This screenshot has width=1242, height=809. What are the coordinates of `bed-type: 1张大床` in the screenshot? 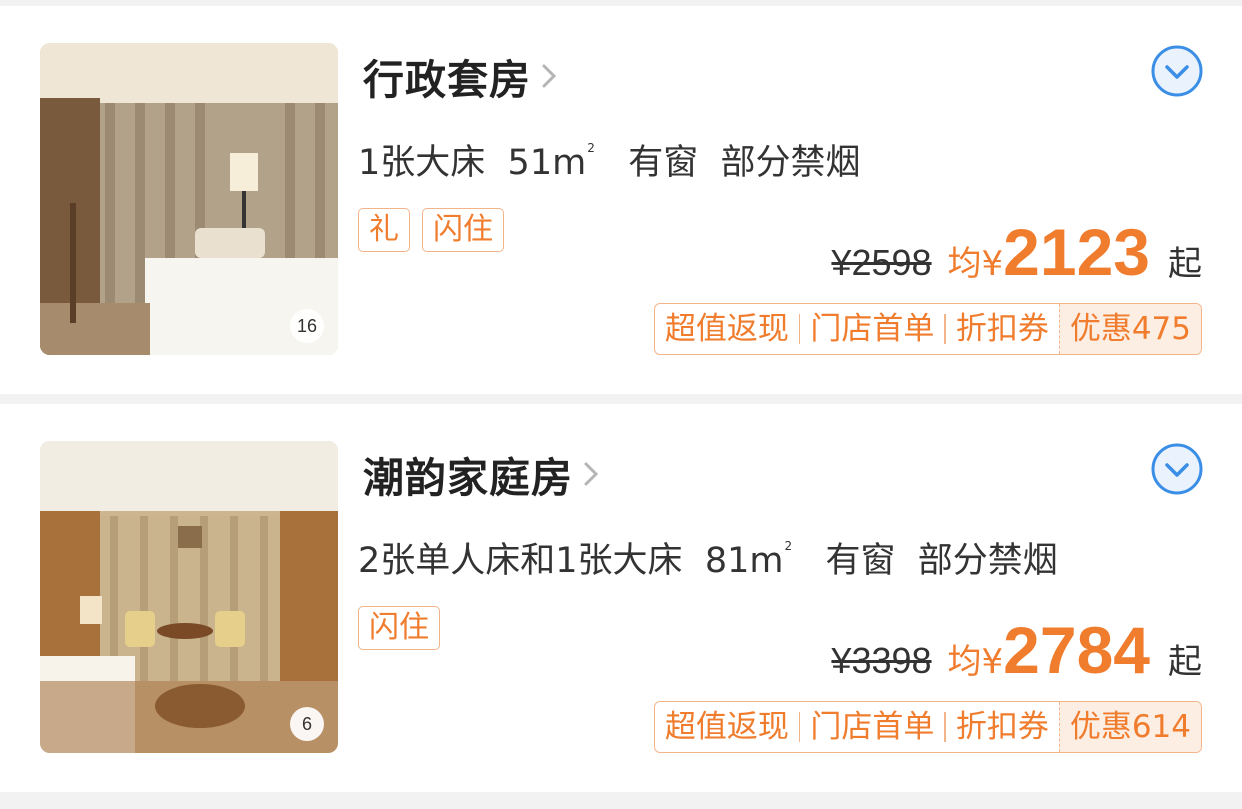 It's located at (422, 163).